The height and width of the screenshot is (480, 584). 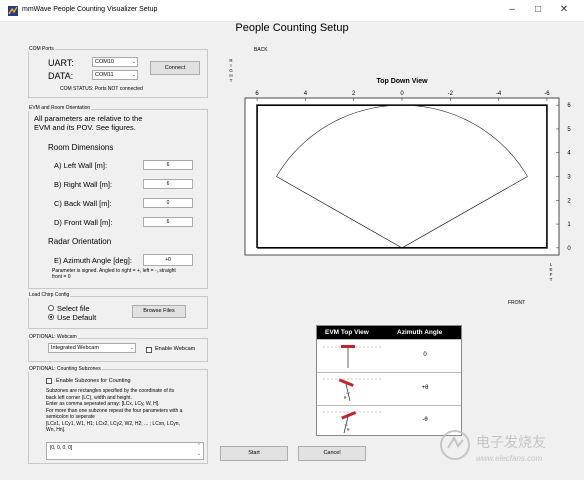 I want to click on data-port-value: COM11, so click(x=104, y=75).